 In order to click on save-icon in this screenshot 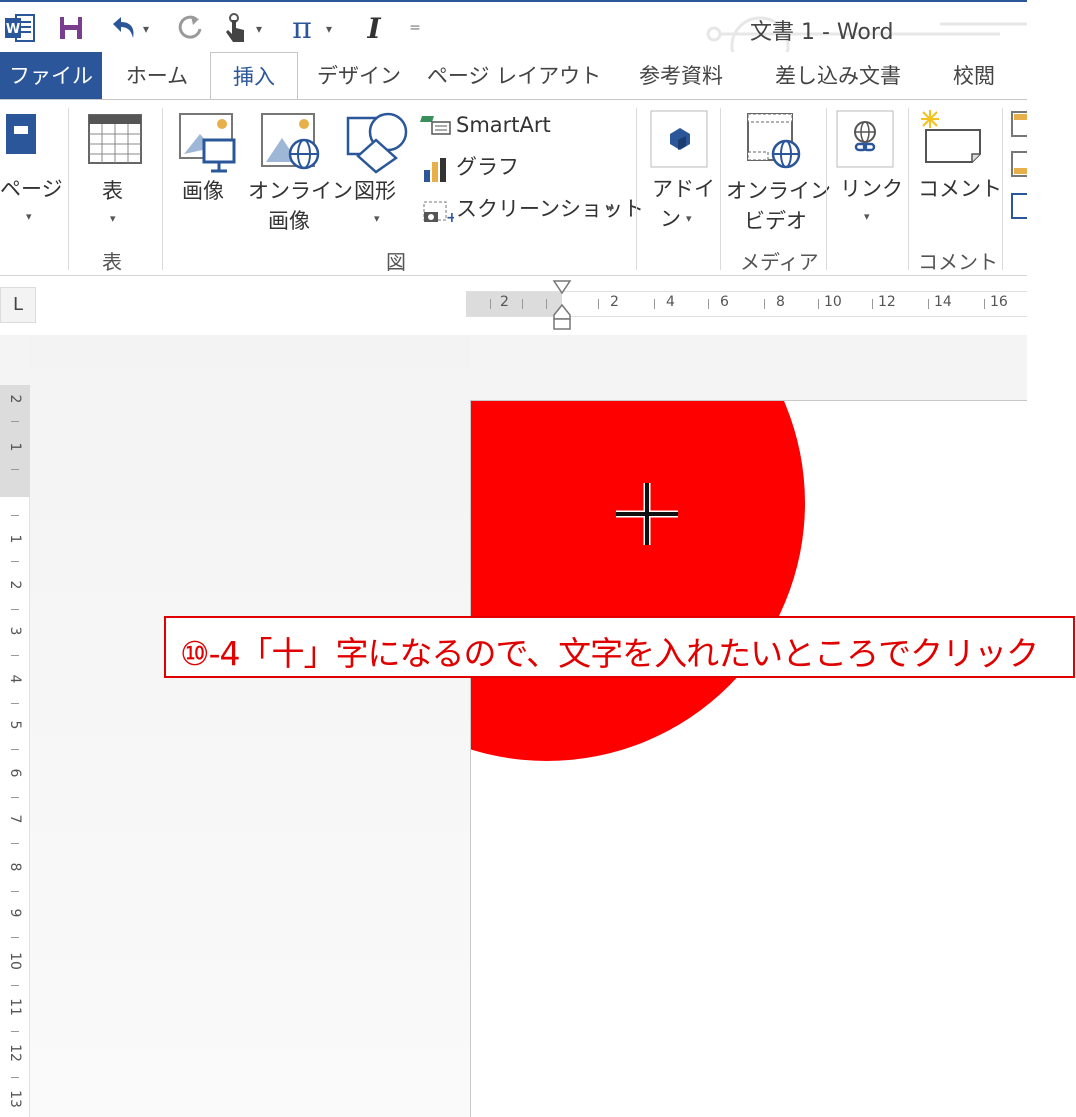, I will do `click(71, 28)`.